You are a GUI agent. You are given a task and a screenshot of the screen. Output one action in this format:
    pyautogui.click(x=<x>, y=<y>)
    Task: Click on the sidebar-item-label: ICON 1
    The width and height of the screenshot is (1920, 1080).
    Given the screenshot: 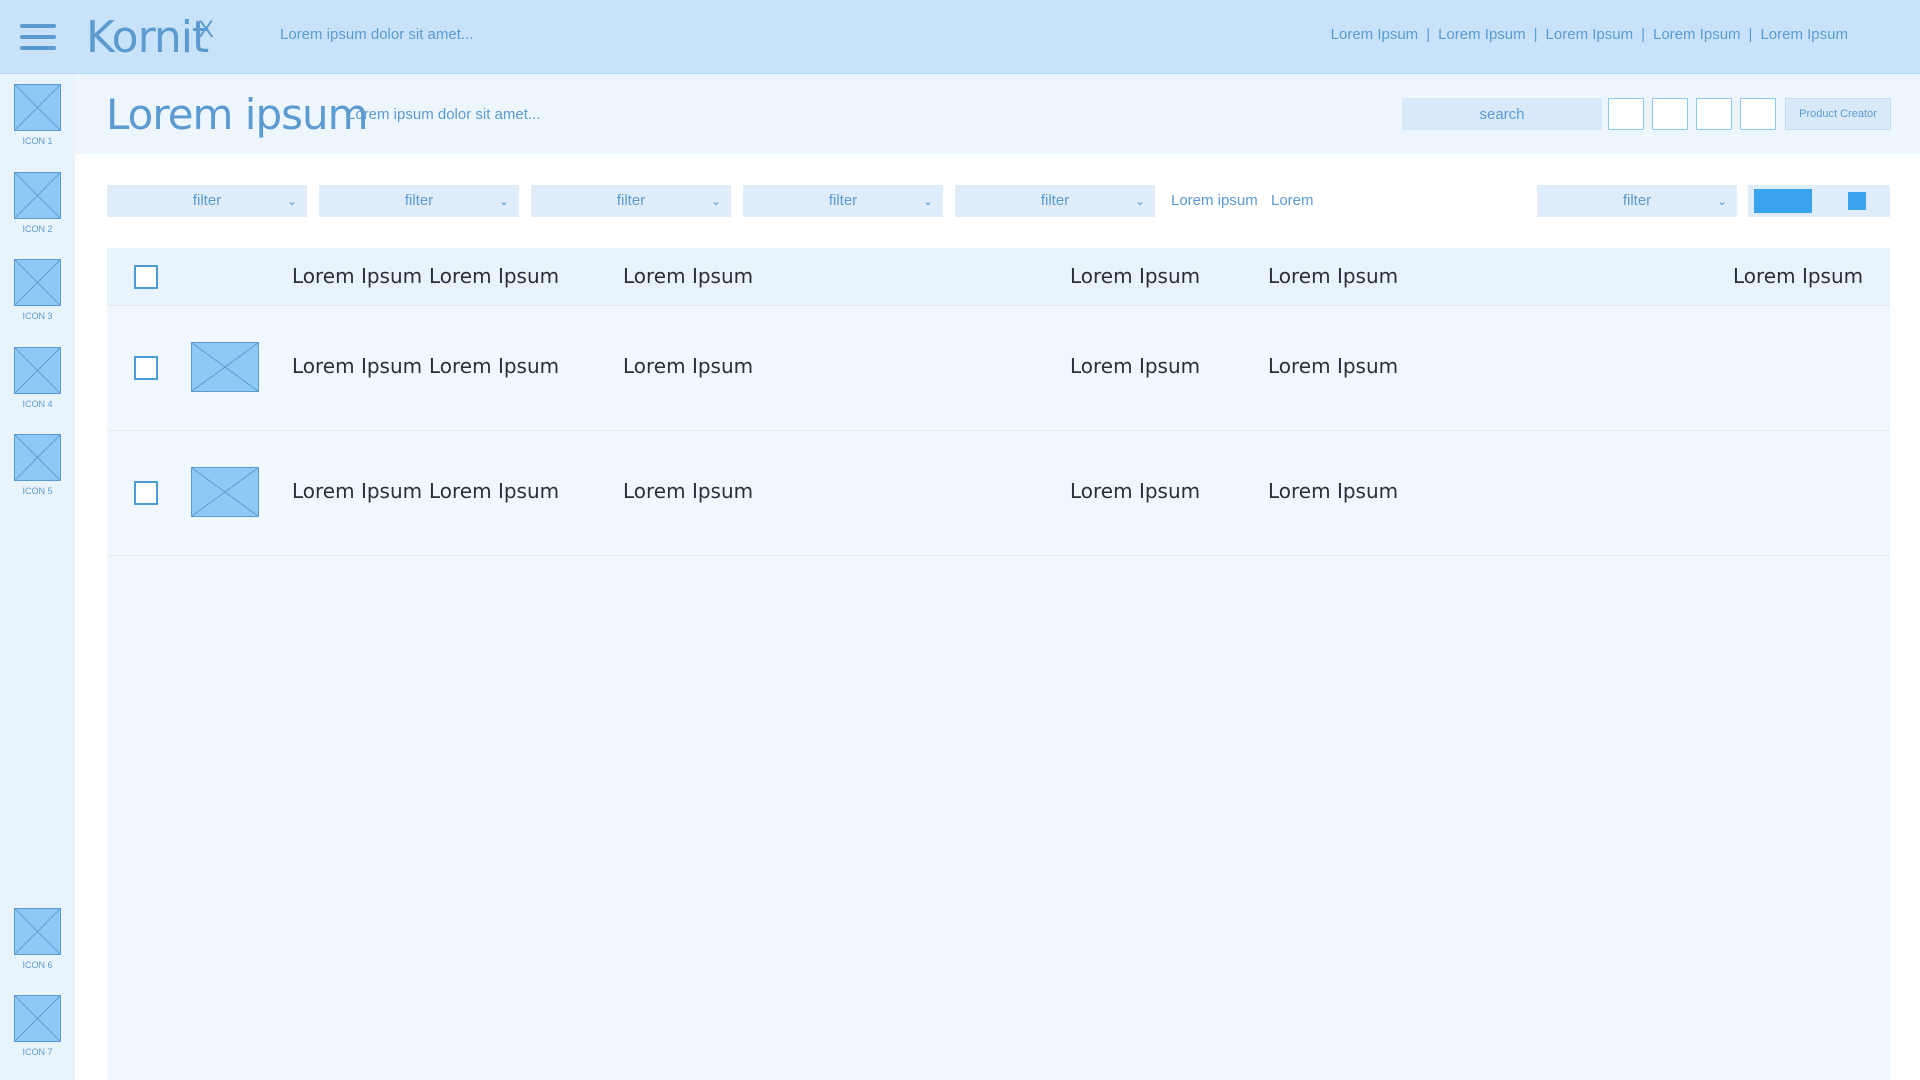 What is the action you would take?
    pyautogui.click(x=37, y=141)
    